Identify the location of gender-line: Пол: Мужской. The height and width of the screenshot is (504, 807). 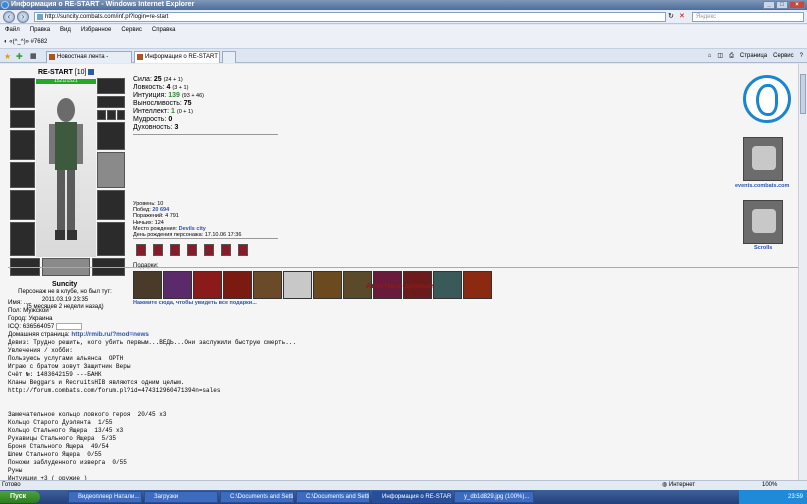
(28, 310).